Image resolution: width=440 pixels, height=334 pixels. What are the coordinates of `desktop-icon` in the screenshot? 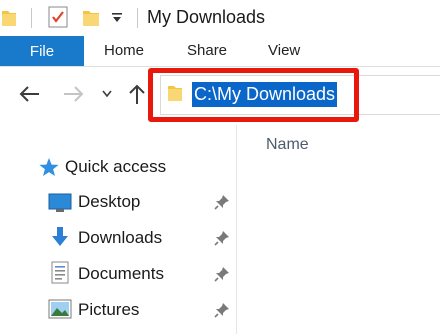 It's located at (60, 202).